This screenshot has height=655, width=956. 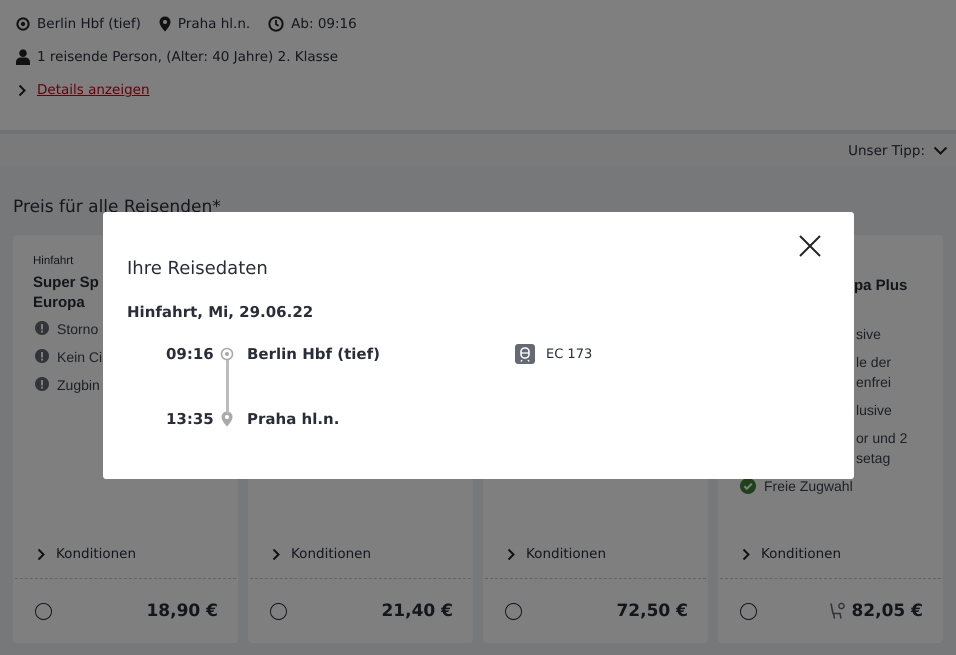 I want to click on close-button, so click(x=810, y=246).